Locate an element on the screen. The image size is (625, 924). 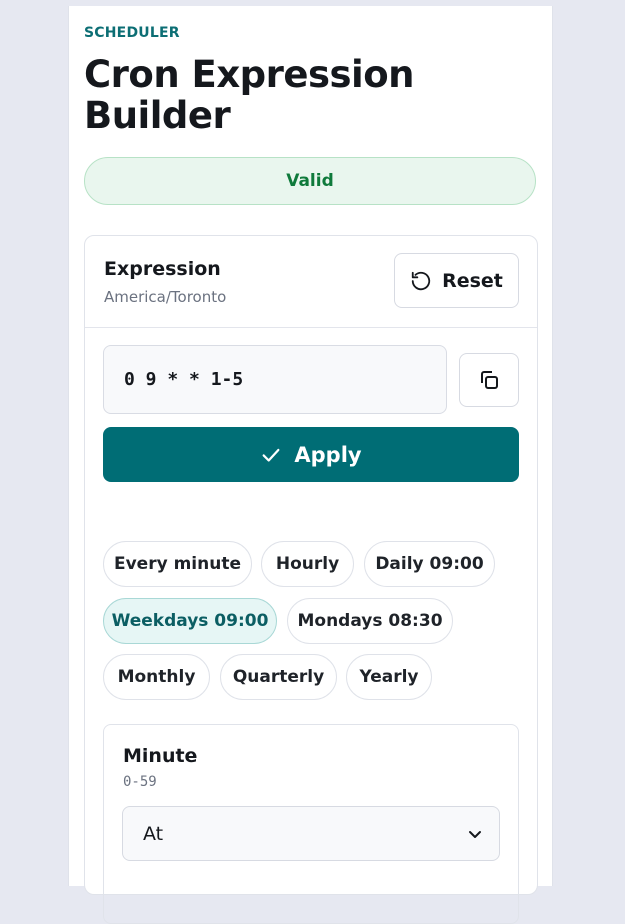
validation-status-badge: Valid is located at coordinates (310, 181).